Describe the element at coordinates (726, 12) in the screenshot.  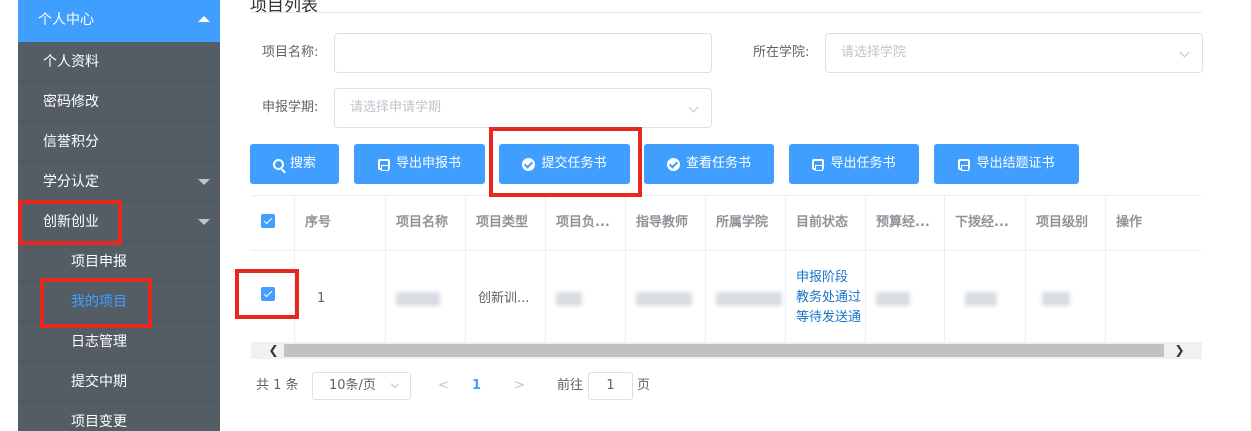
I see `title-divider` at that location.